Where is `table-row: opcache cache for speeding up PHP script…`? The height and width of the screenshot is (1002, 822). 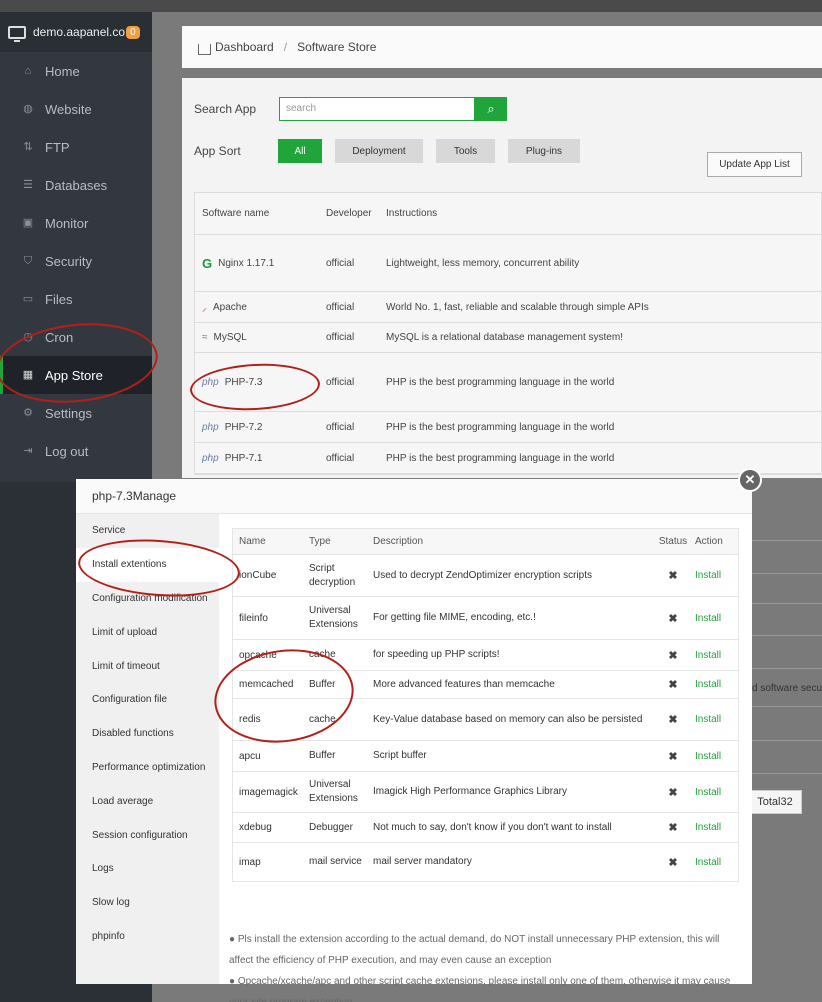
table-row: opcache cache for speeding up PHP script… is located at coordinates (485, 655).